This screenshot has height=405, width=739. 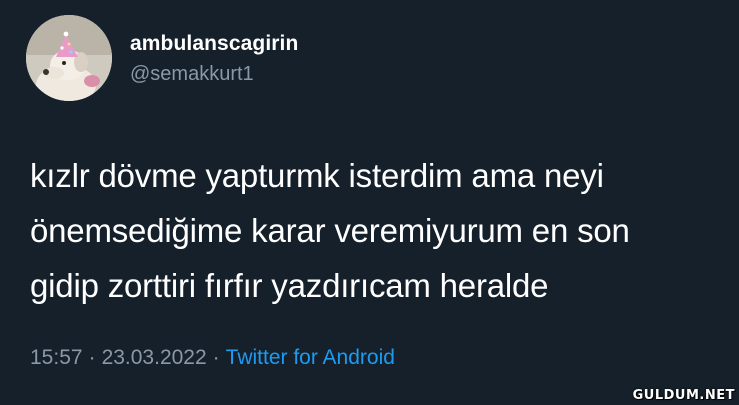 I want to click on tweet-time: 15:57, so click(x=56, y=357).